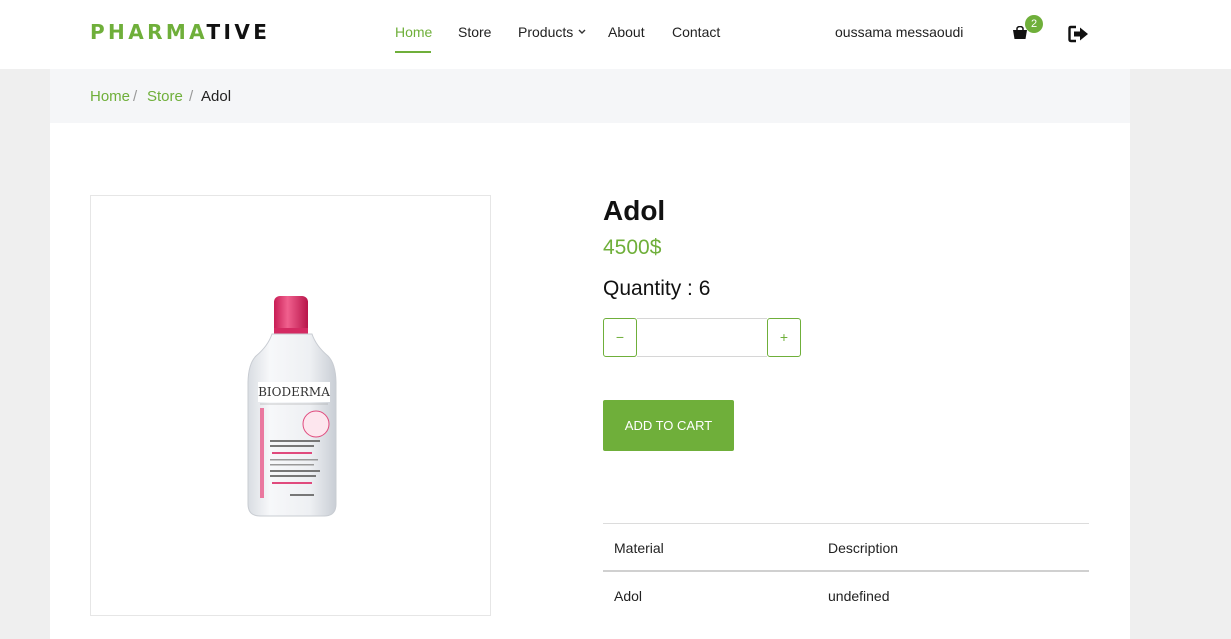 This screenshot has height=639, width=1231. Describe the element at coordinates (632, 247) in the screenshot. I see `product-price: 4500$` at that location.